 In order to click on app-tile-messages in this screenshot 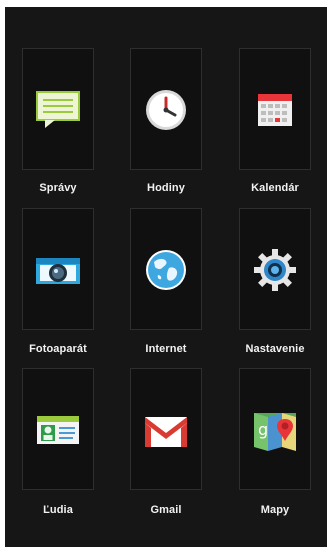, I will do `click(58, 109)`.